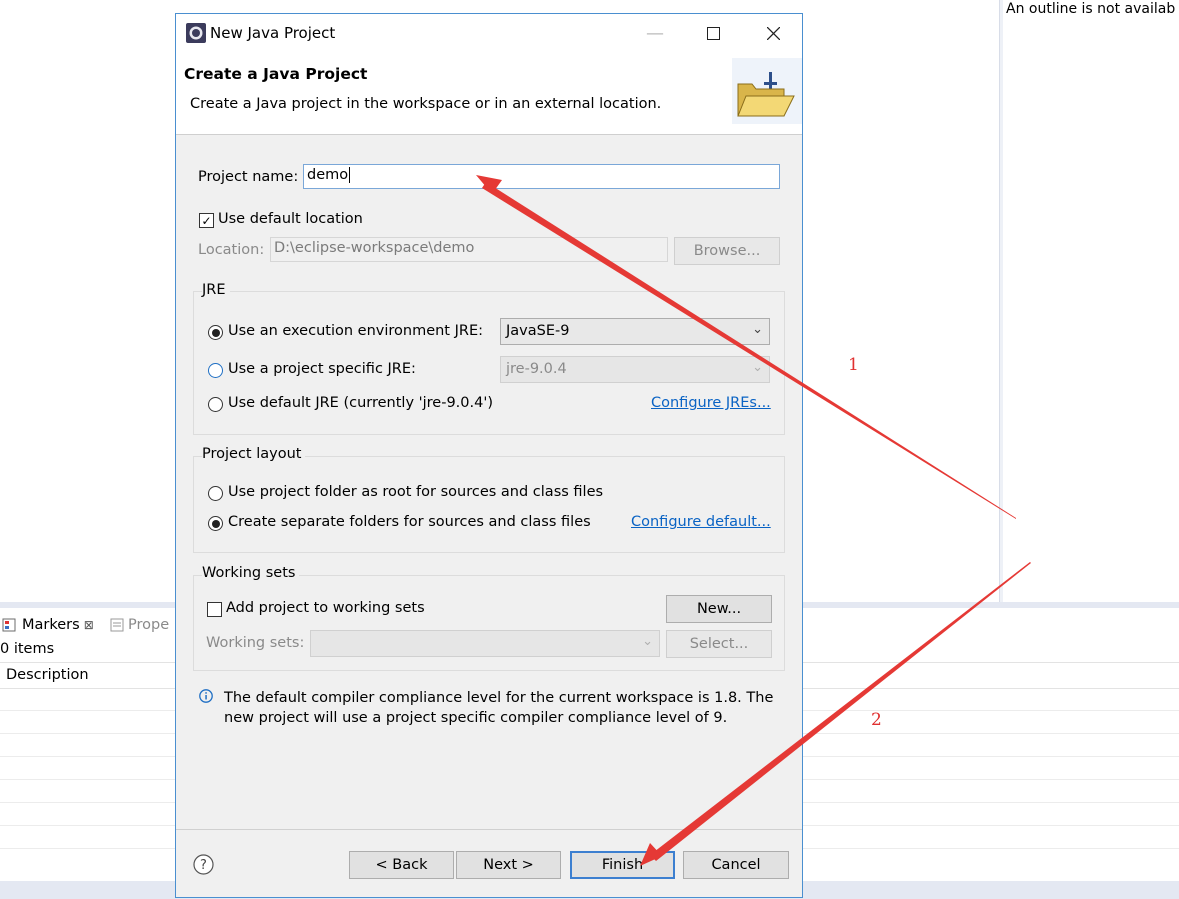  Describe the element at coordinates (876, 720) in the screenshot. I see `annotation-label-2: 2` at that location.